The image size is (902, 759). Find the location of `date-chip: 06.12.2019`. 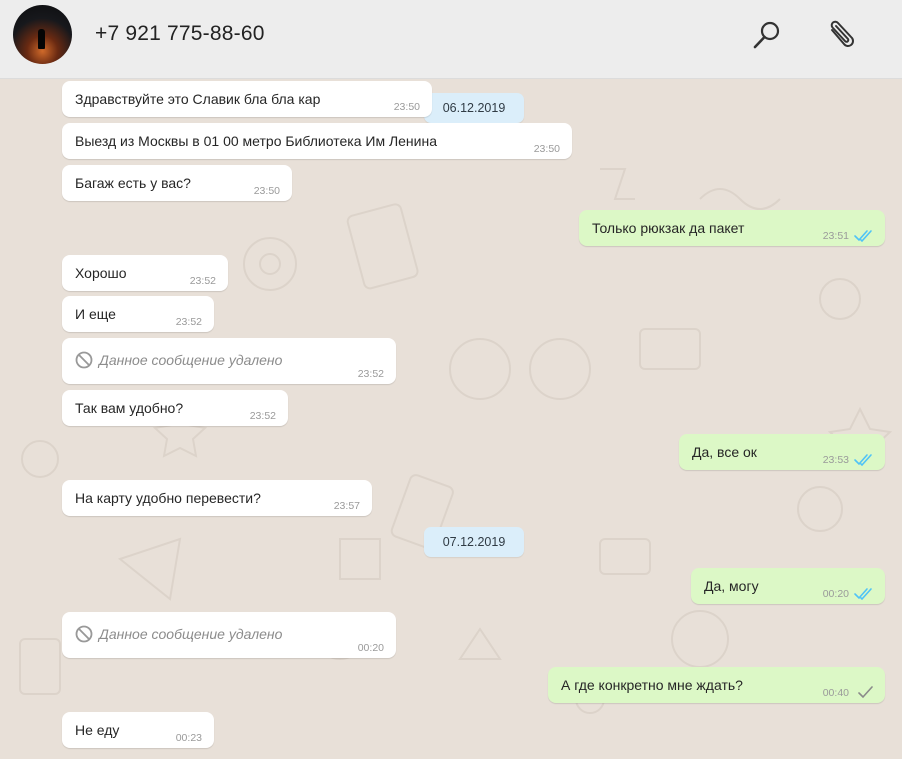

date-chip: 06.12.2019 is located at coordinates (474, 108).